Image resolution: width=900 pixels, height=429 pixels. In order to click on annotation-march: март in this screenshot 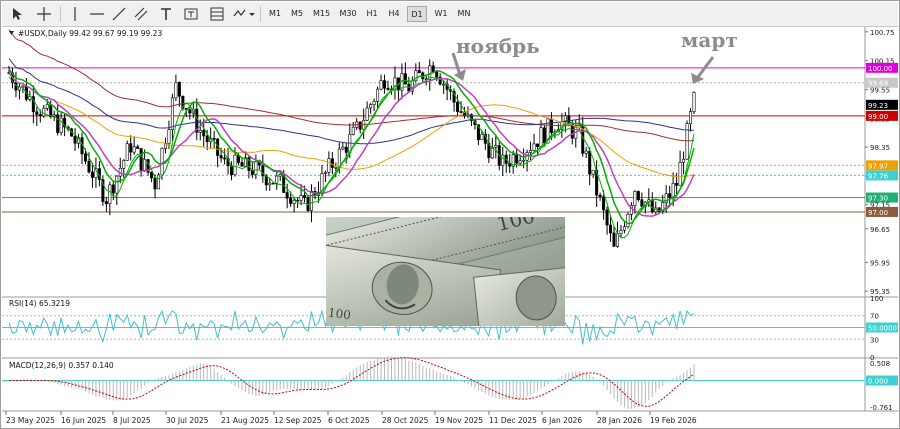, I will do `click(709, 40)`.